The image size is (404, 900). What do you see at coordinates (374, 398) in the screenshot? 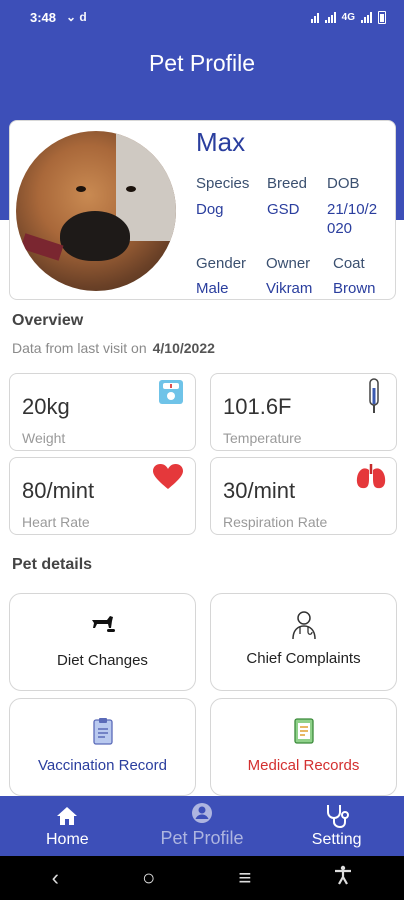
I see `thermometer-icon` at bounding box center [374, 398].